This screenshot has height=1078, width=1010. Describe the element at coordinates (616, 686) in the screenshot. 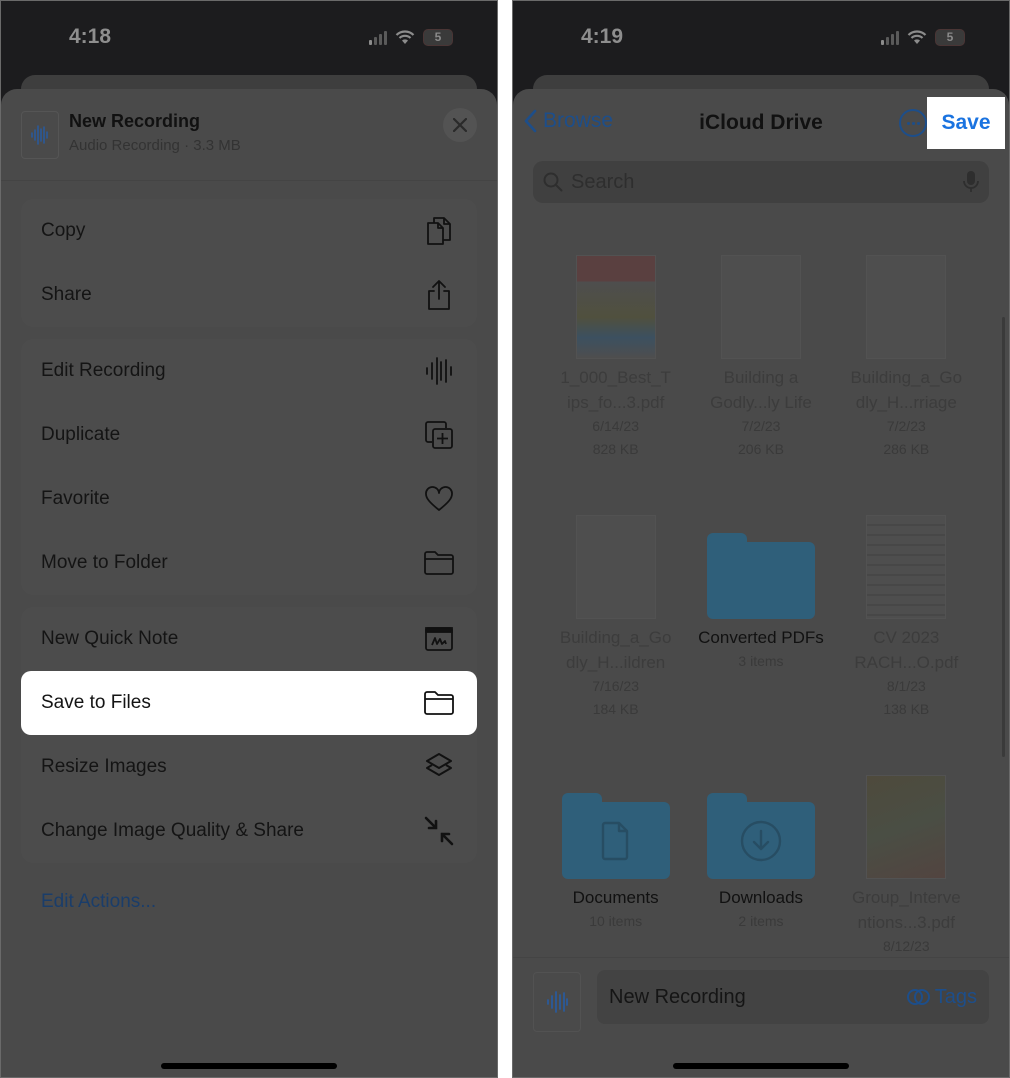

I see `file-date: 7/16/23` at that location.